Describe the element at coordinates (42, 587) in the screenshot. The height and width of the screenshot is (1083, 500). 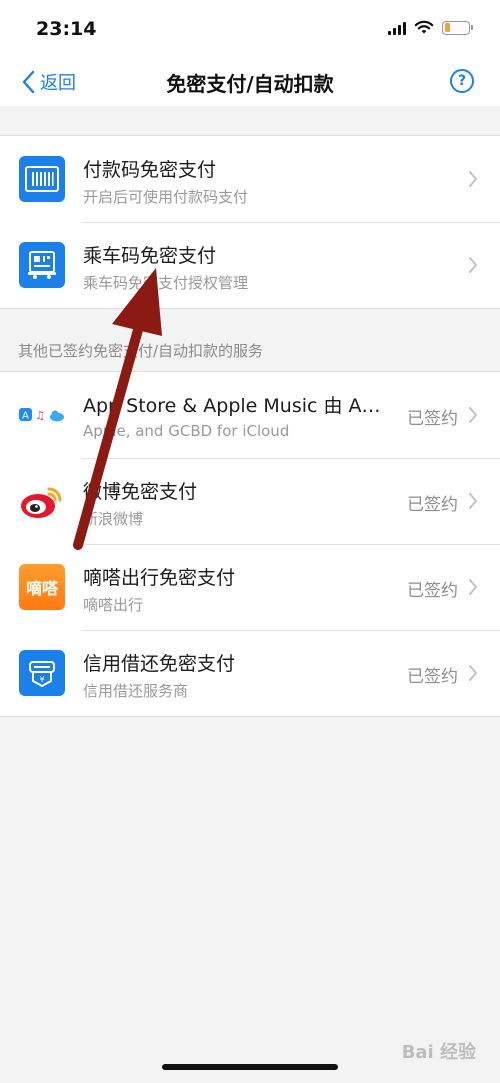
I see `dida-icon: 嘀嗒` at that location.